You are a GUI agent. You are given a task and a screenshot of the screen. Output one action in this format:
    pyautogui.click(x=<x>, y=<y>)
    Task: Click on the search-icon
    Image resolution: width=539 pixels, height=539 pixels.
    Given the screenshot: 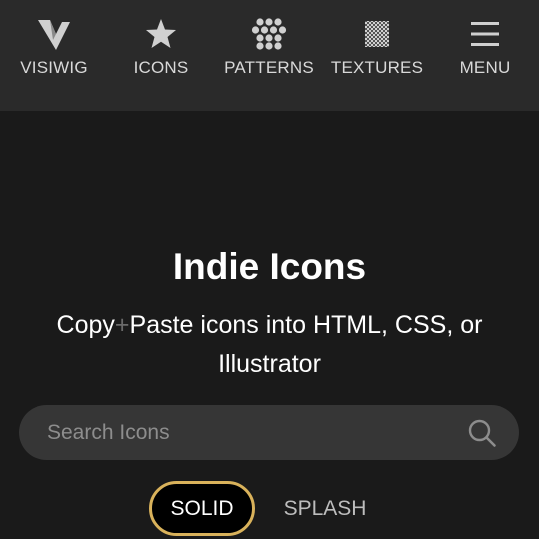 What is the action you would take?
    pyautogui.click(x=482, y=433)
    